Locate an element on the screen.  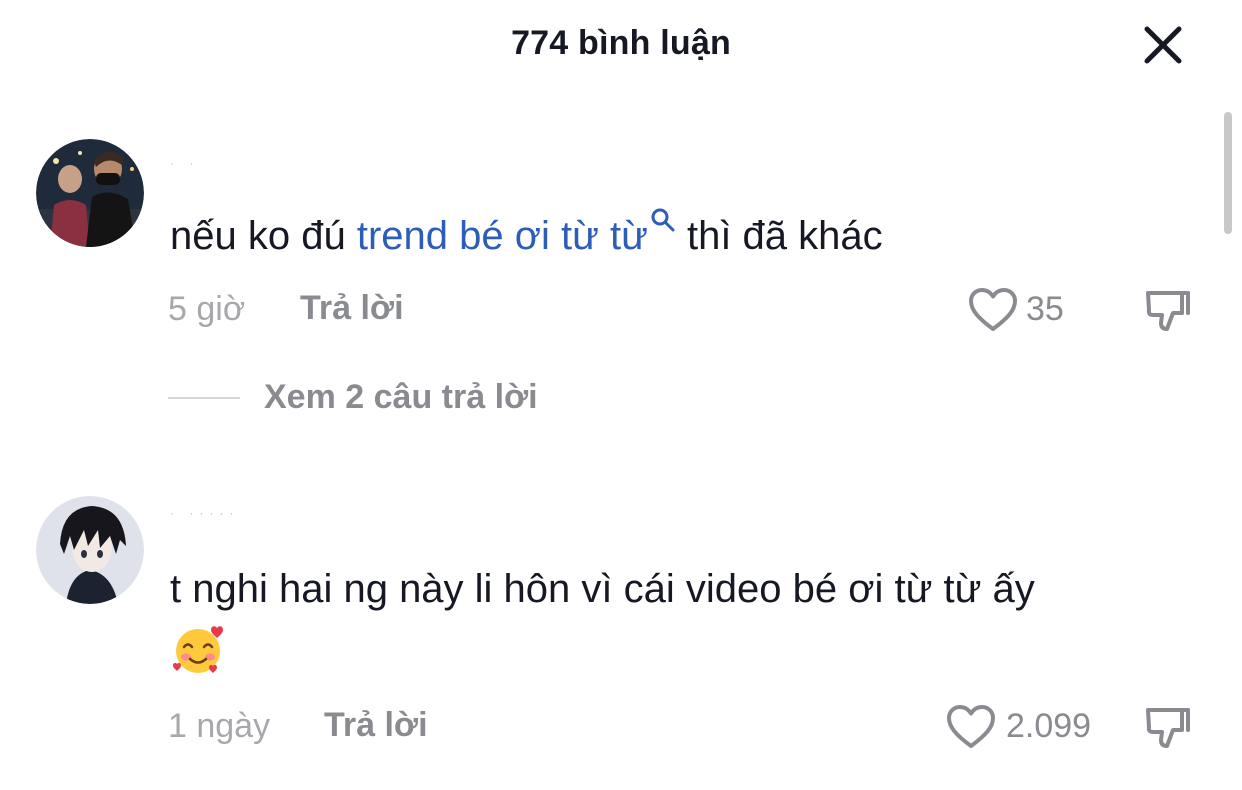
username-redacted: · · is located at coordinates (184, 163).